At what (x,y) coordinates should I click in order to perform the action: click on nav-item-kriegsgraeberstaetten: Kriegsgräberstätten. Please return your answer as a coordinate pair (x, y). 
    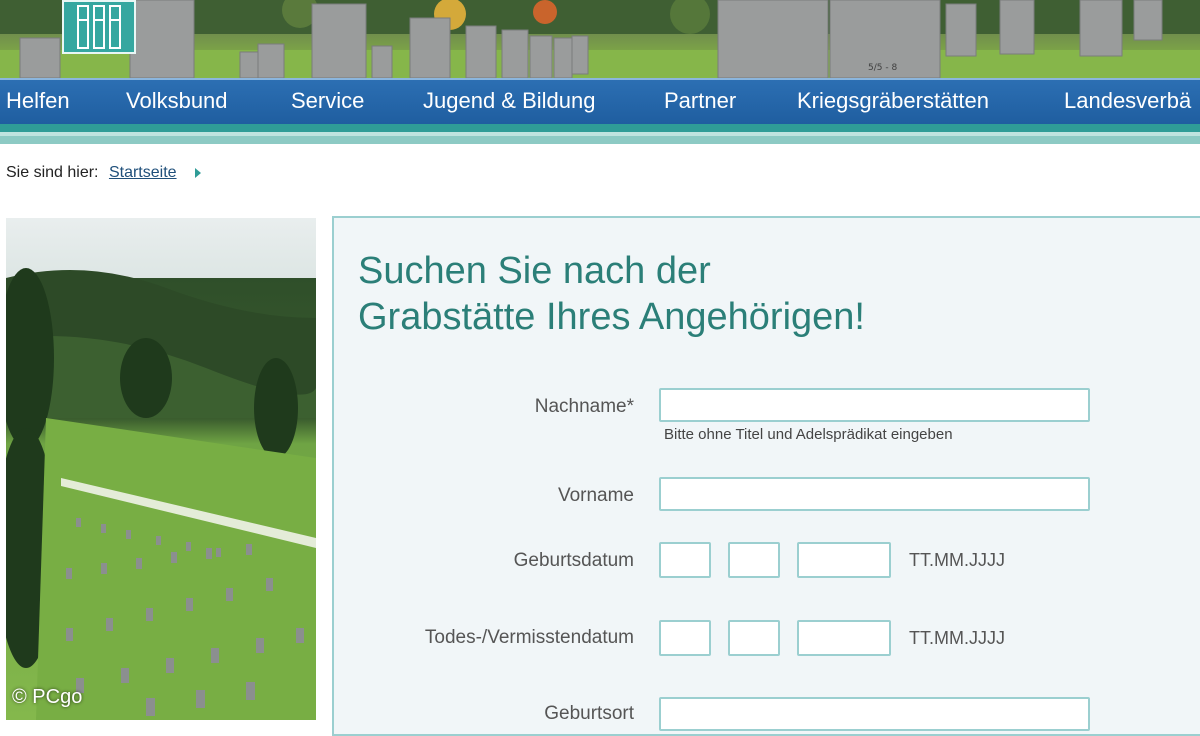
    Looking at the image, I should click on (893, 101).